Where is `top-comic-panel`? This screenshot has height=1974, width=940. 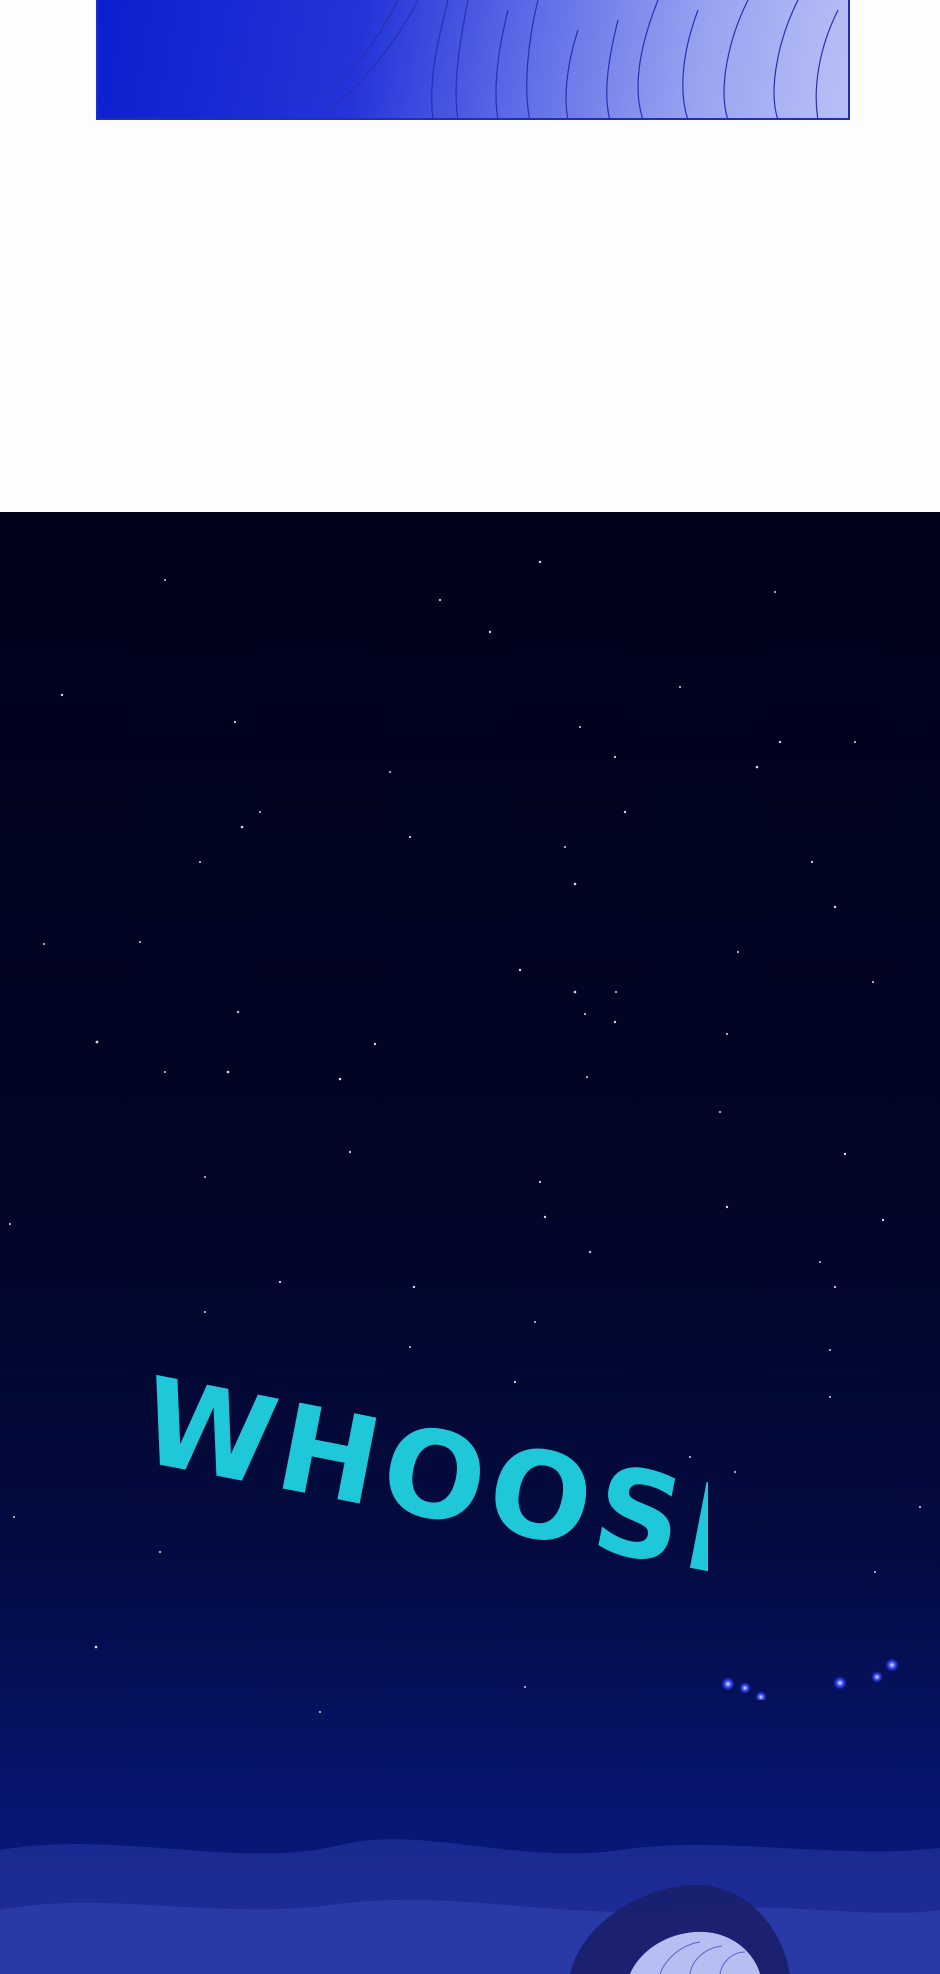
top-comic-panel is located at coordinates (473, 60).